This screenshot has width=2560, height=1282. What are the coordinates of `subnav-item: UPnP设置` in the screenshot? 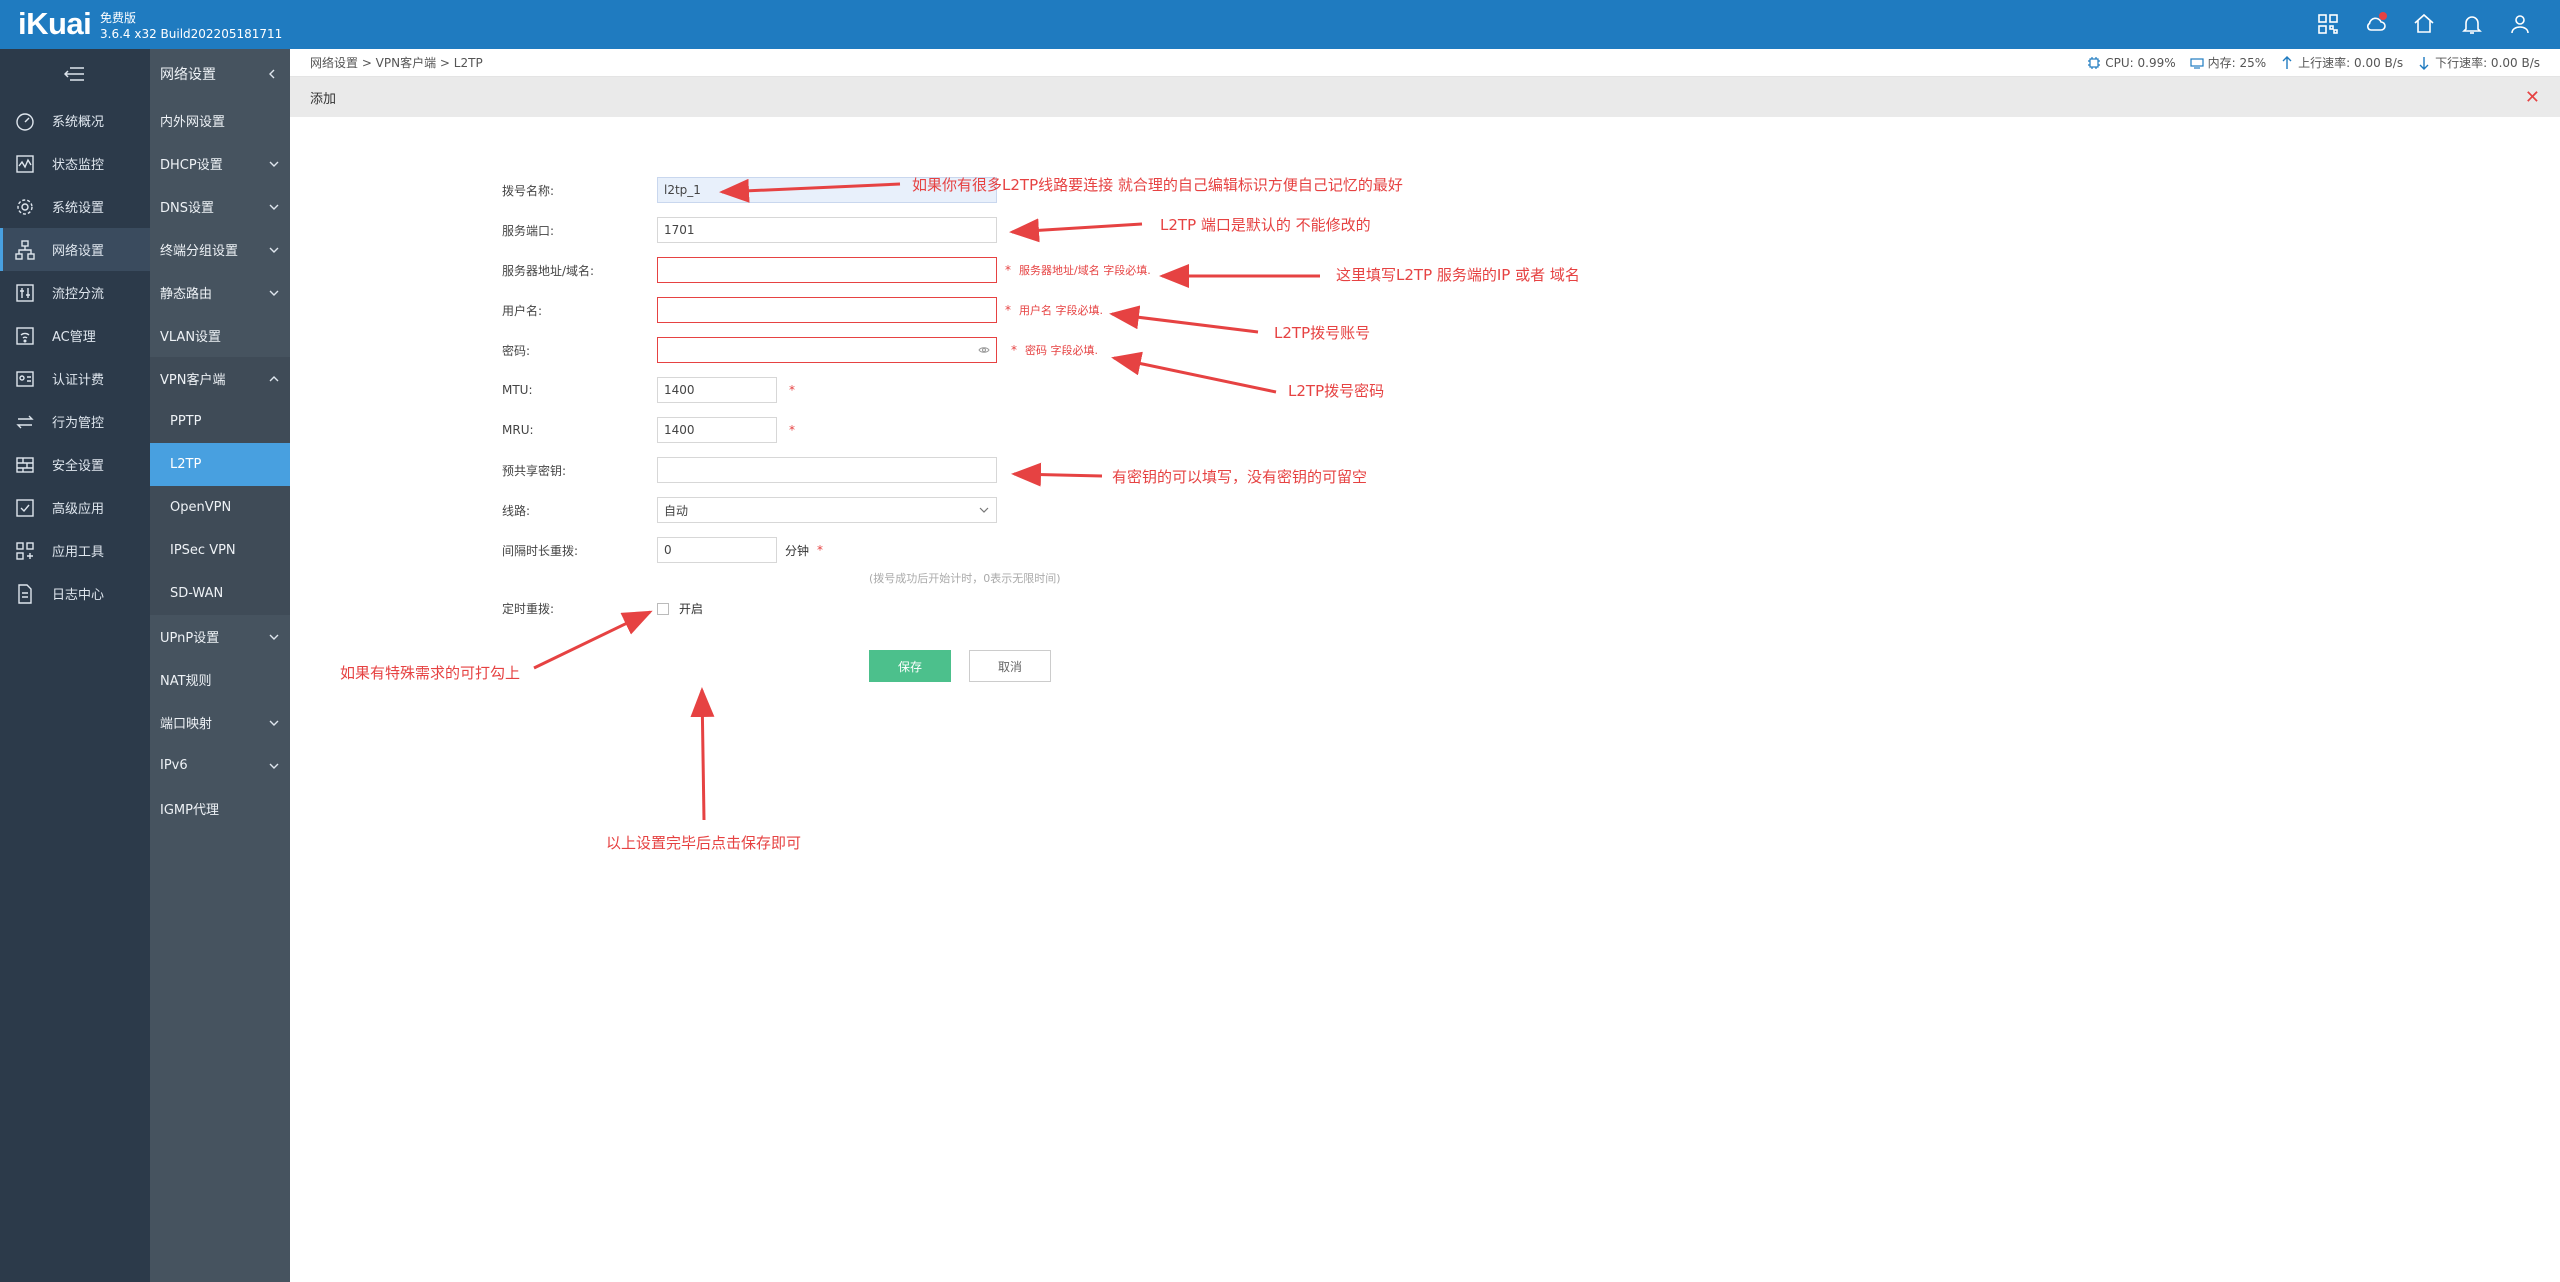 It's located at (220, 636).